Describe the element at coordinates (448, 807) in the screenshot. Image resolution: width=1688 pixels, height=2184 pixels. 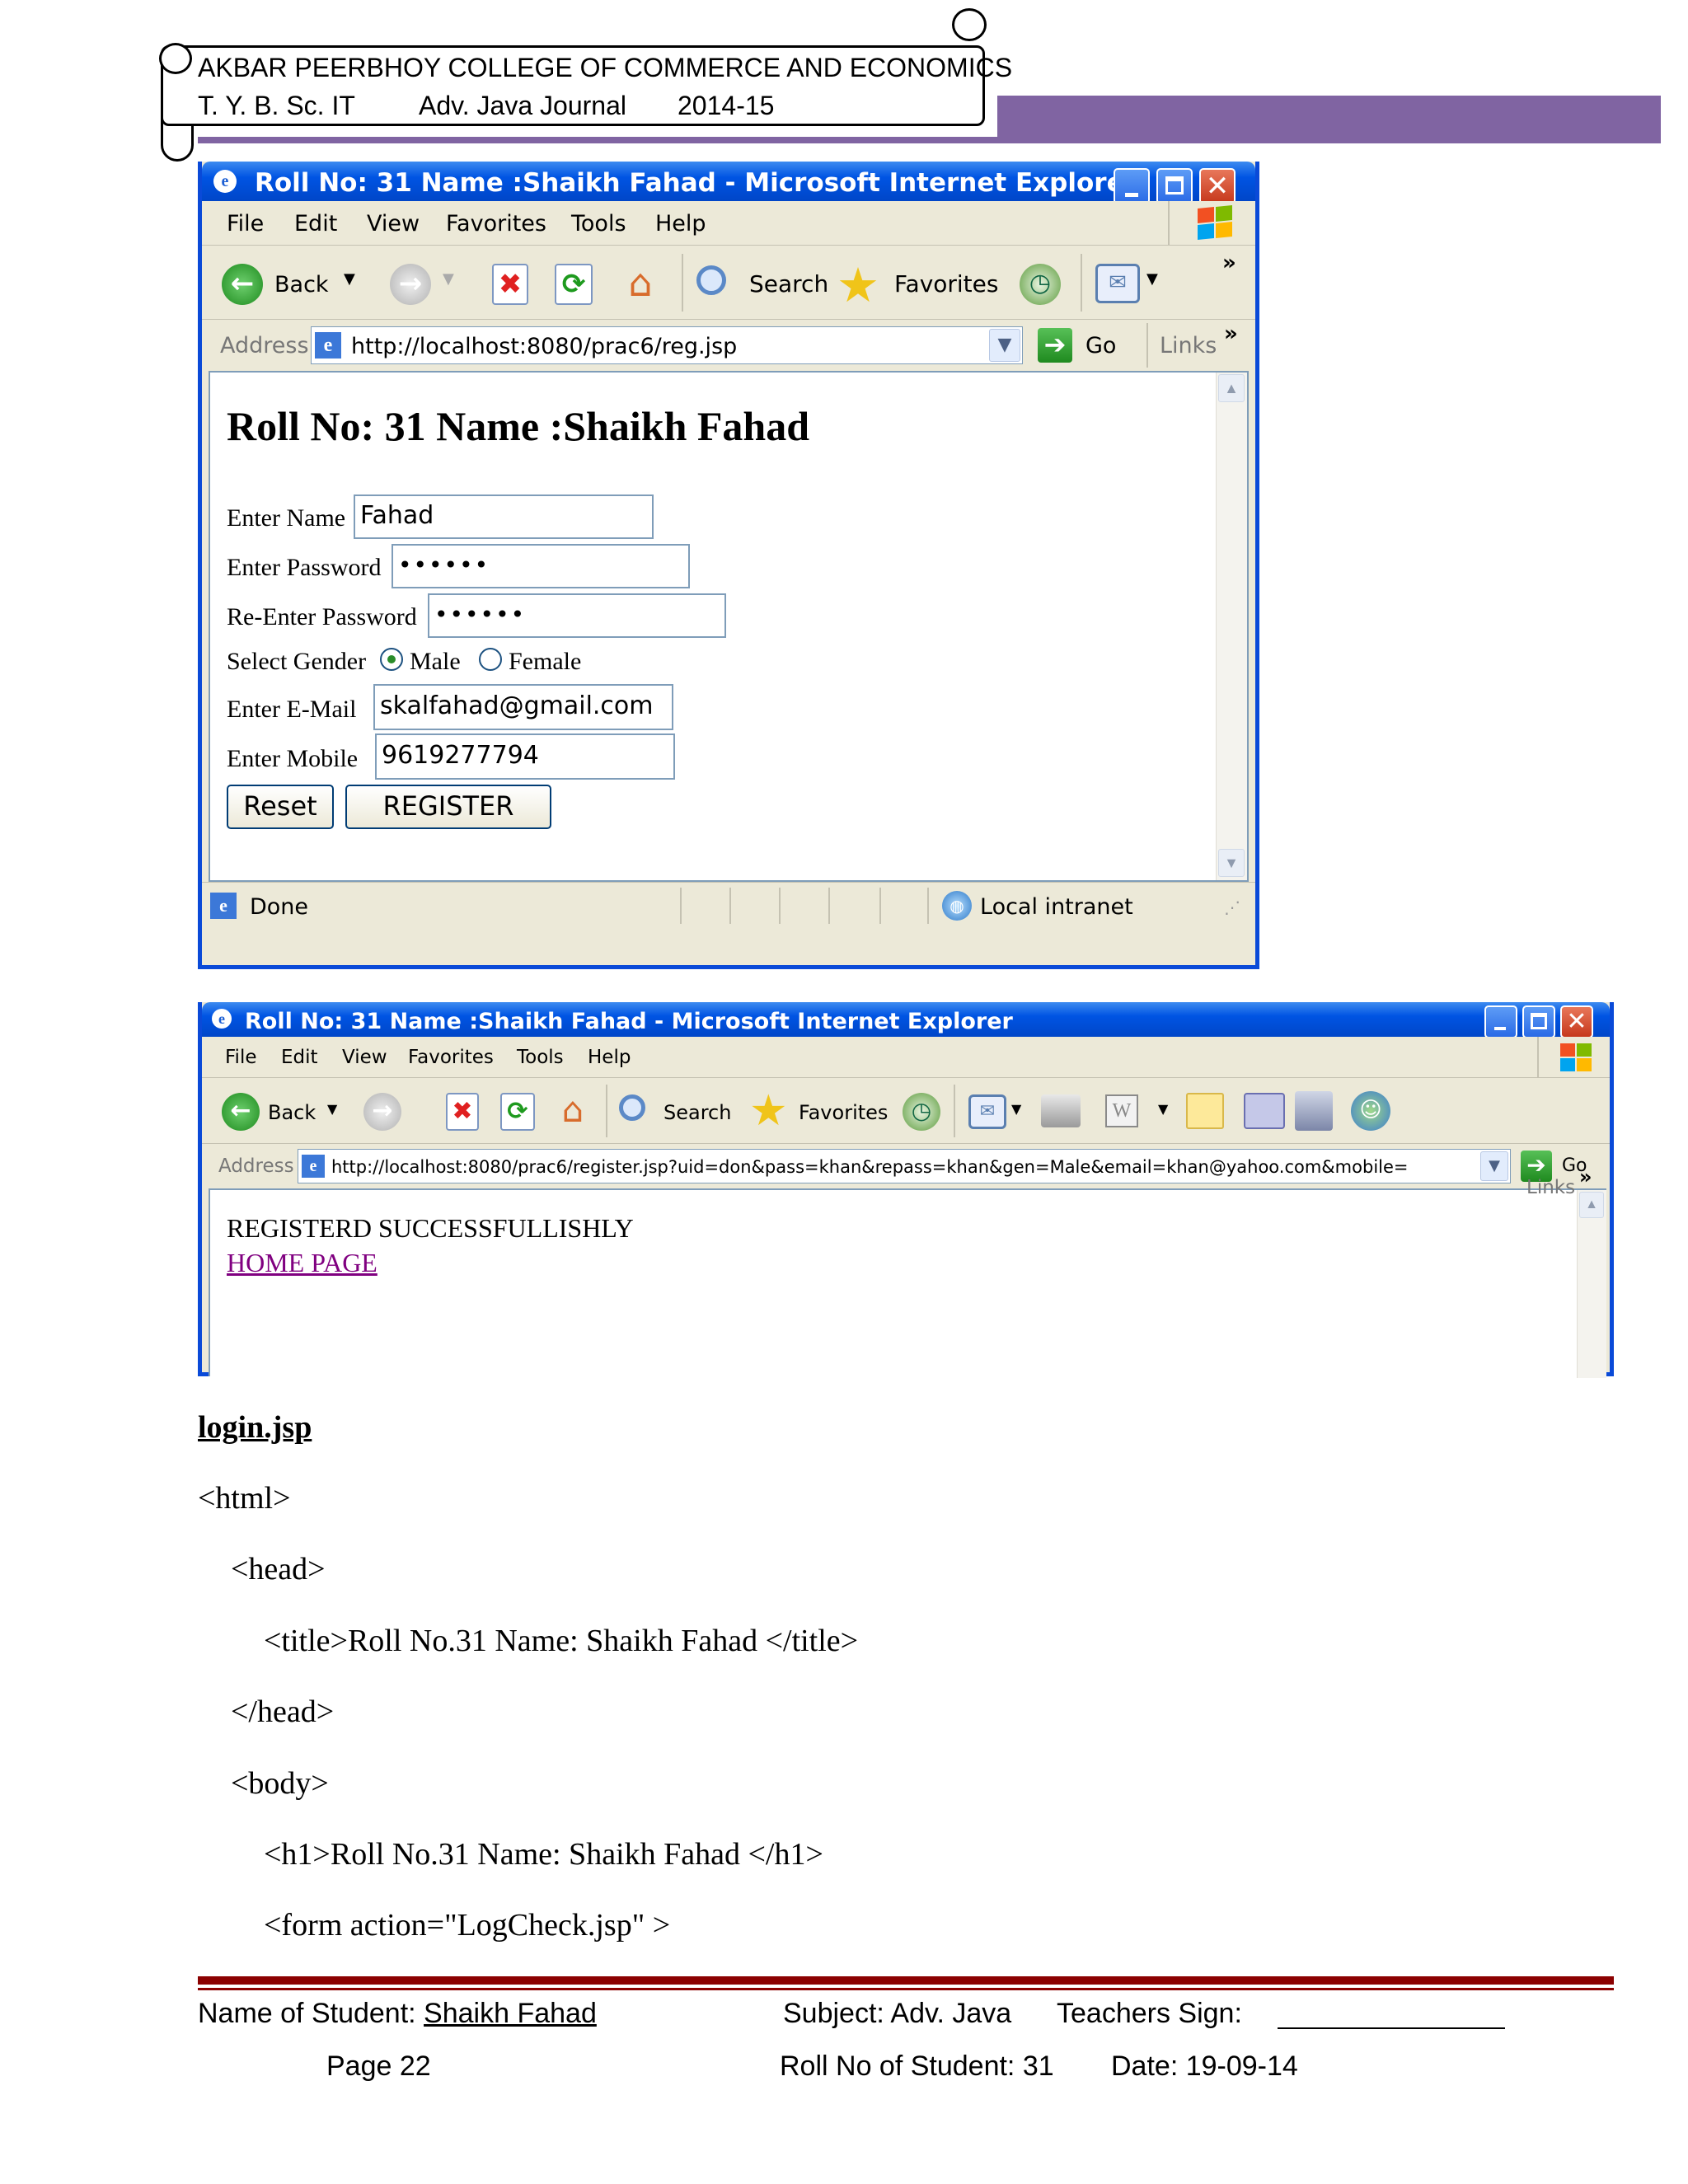
I see `register-button: REGISTER` at that location.